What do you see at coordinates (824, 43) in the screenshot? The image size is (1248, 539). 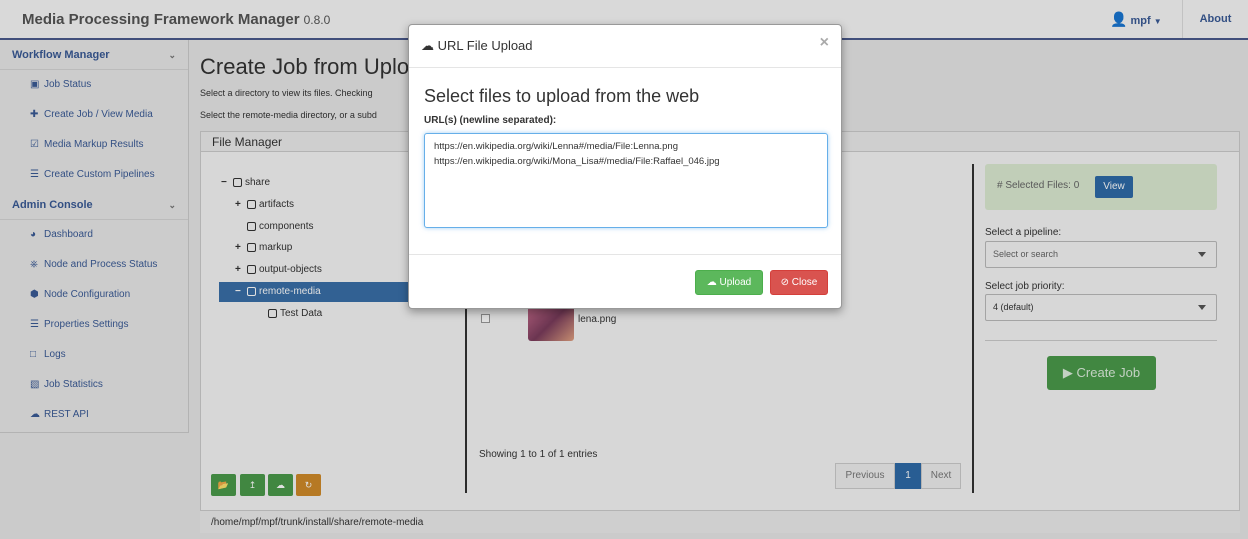 I see `modal-close-x: ×` at bounding box center [824, 43].